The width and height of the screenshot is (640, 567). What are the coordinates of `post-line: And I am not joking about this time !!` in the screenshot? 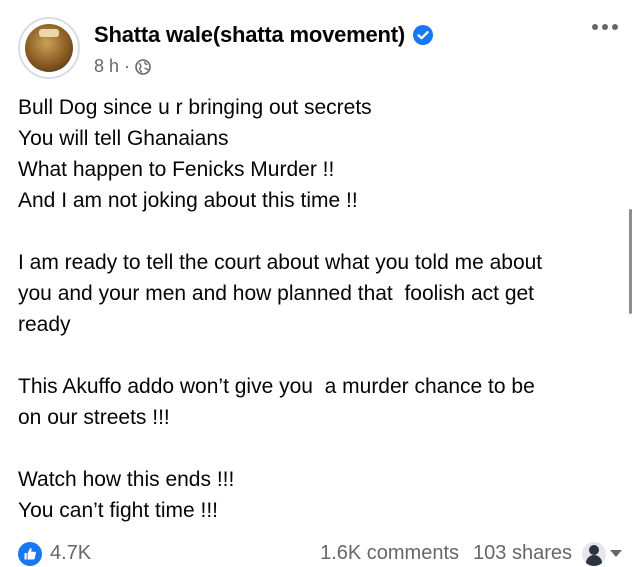 It's located at (188, 200).